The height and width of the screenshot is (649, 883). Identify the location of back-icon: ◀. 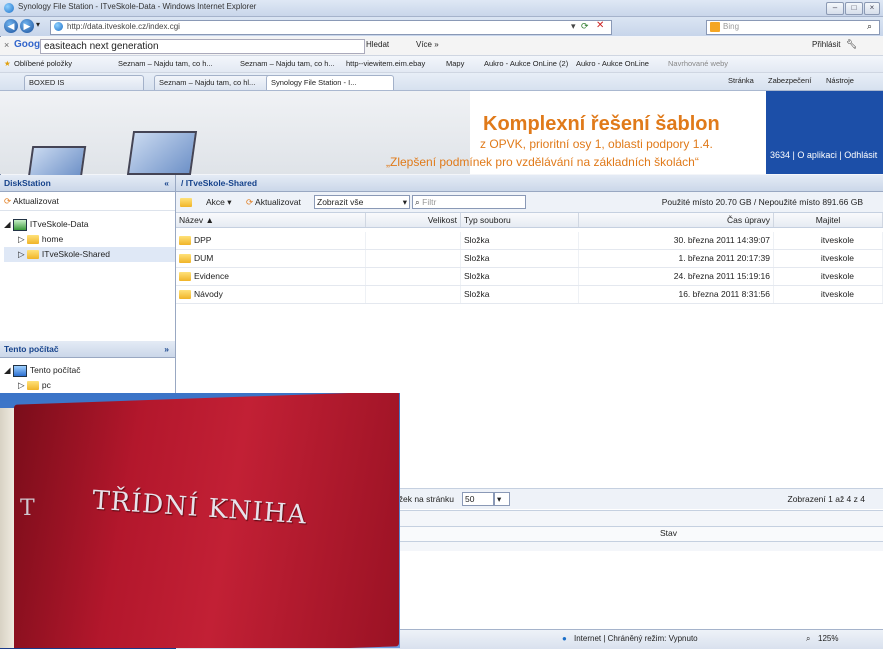
(11, 26).